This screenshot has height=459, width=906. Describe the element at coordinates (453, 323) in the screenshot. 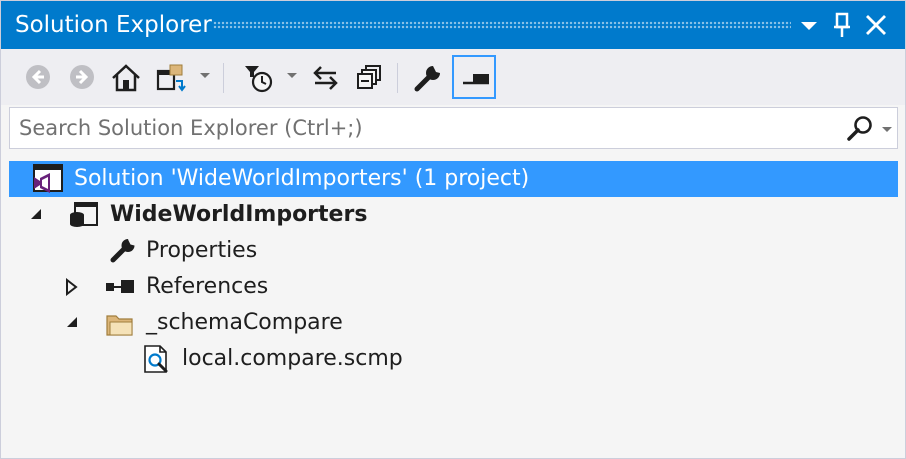

I see `tree-item-schemacompare-folder: _schemaCompare` at that location.